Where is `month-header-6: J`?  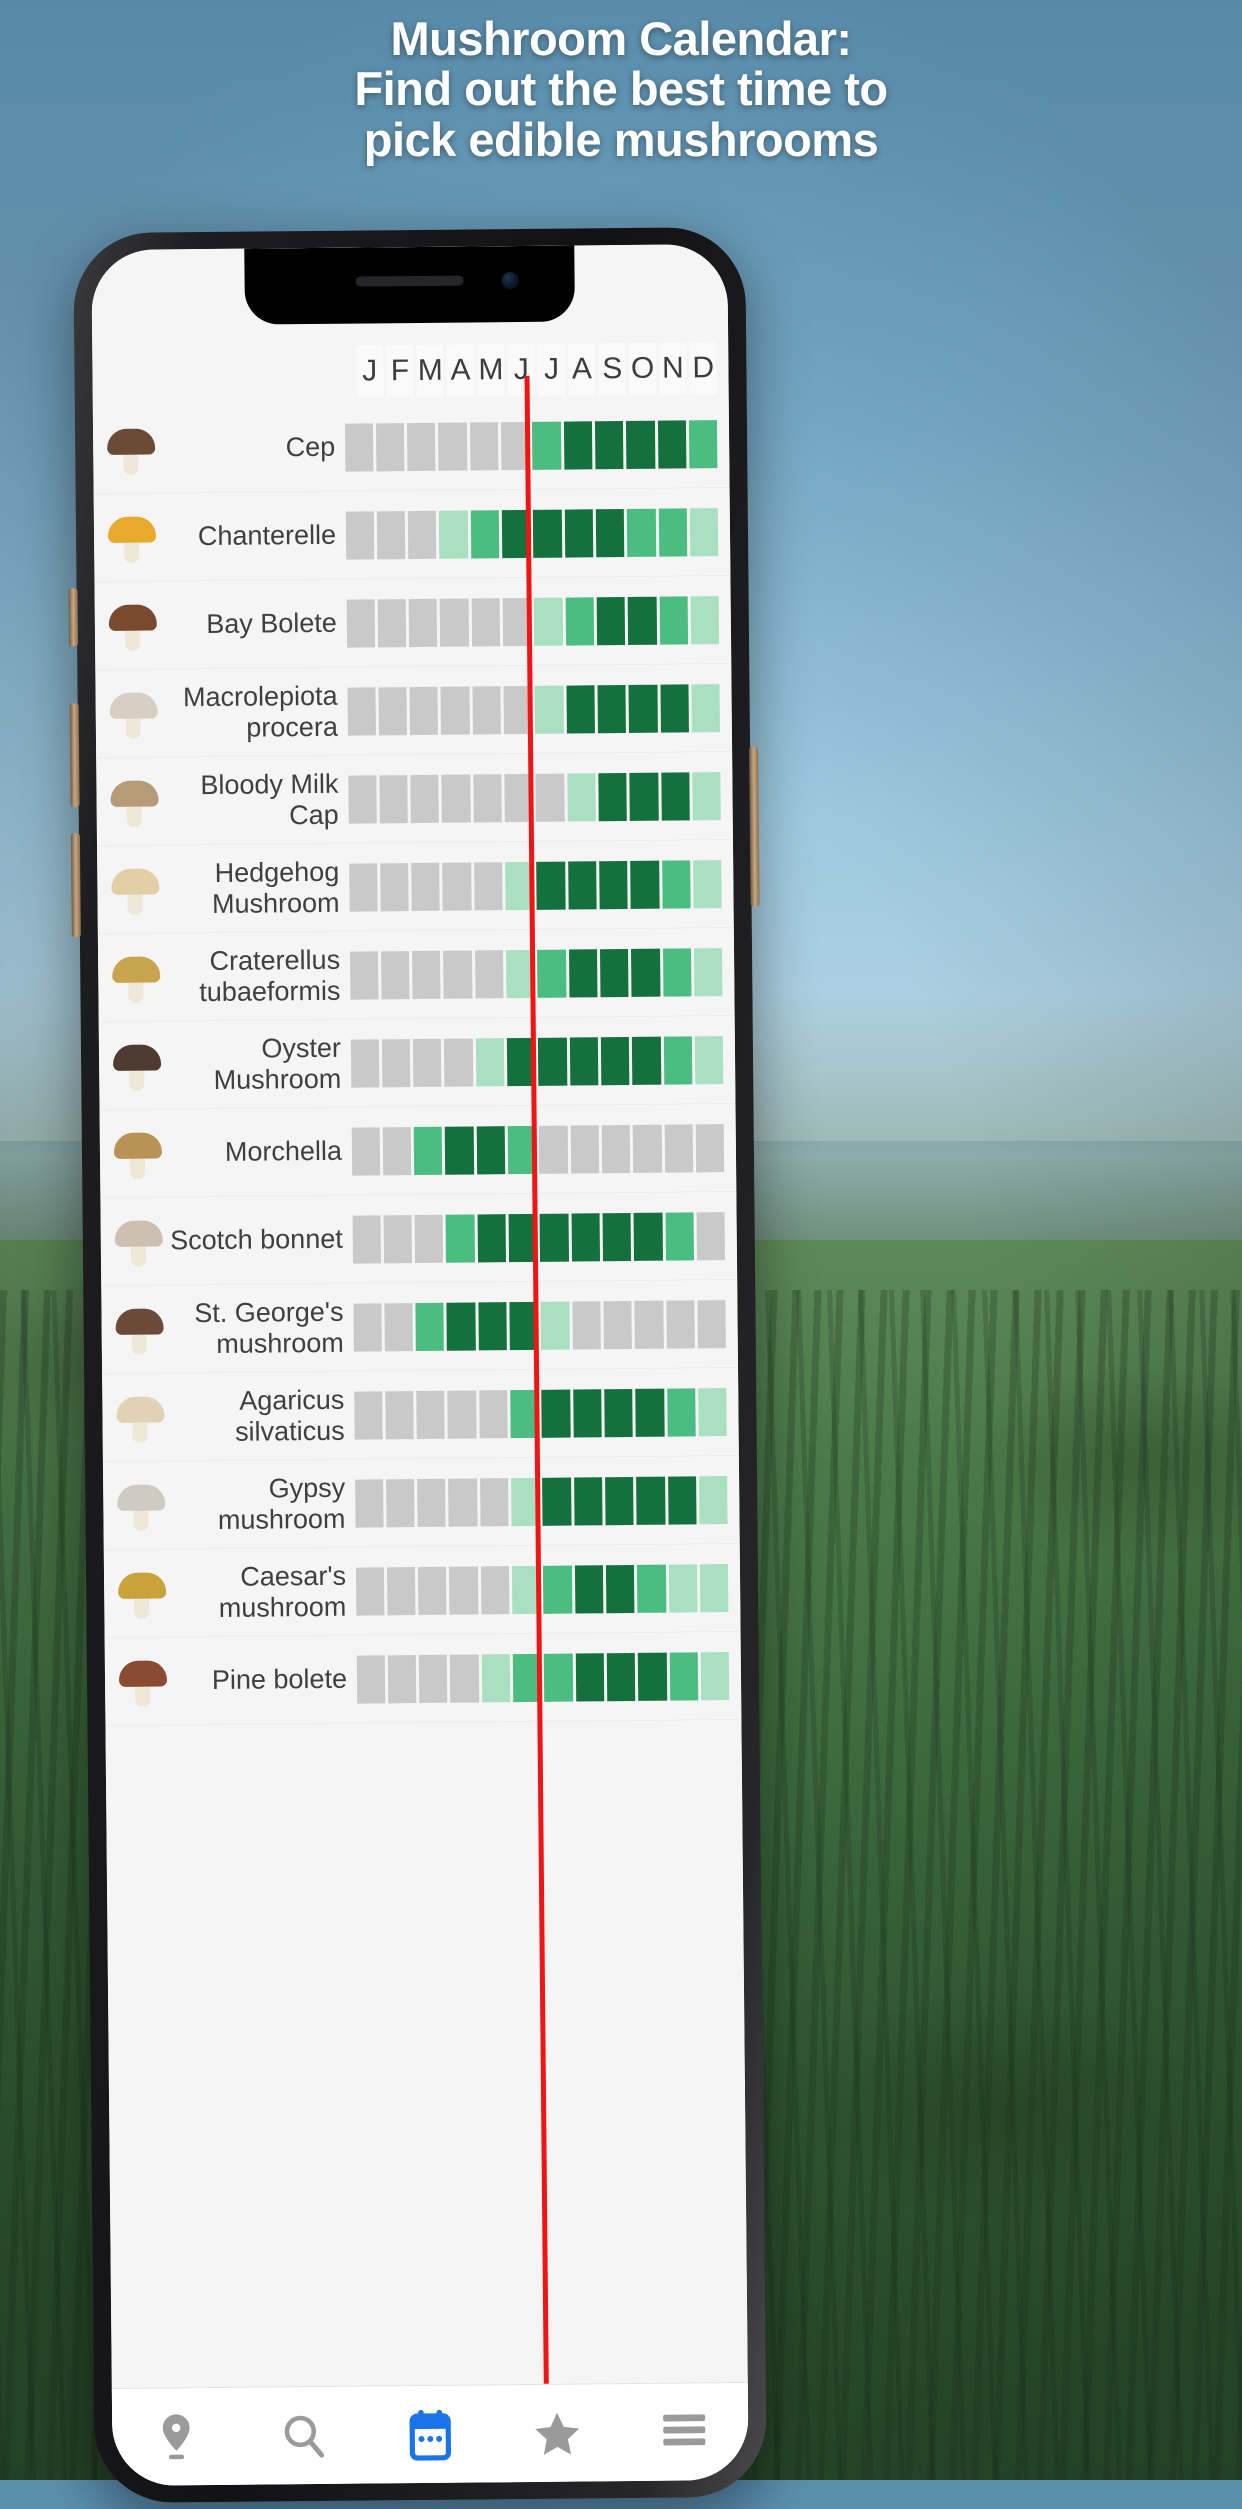 month-header-6: J is located at coordinates (551, 369).